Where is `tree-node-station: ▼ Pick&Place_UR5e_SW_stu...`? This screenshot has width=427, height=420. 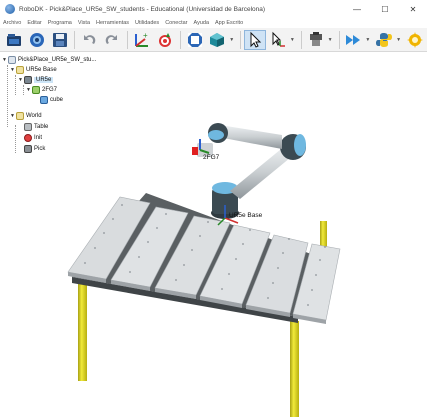
tree-node-station: ▼ Pick&Place_UR5e_SW_stu... is located at coordinates (49, 60).